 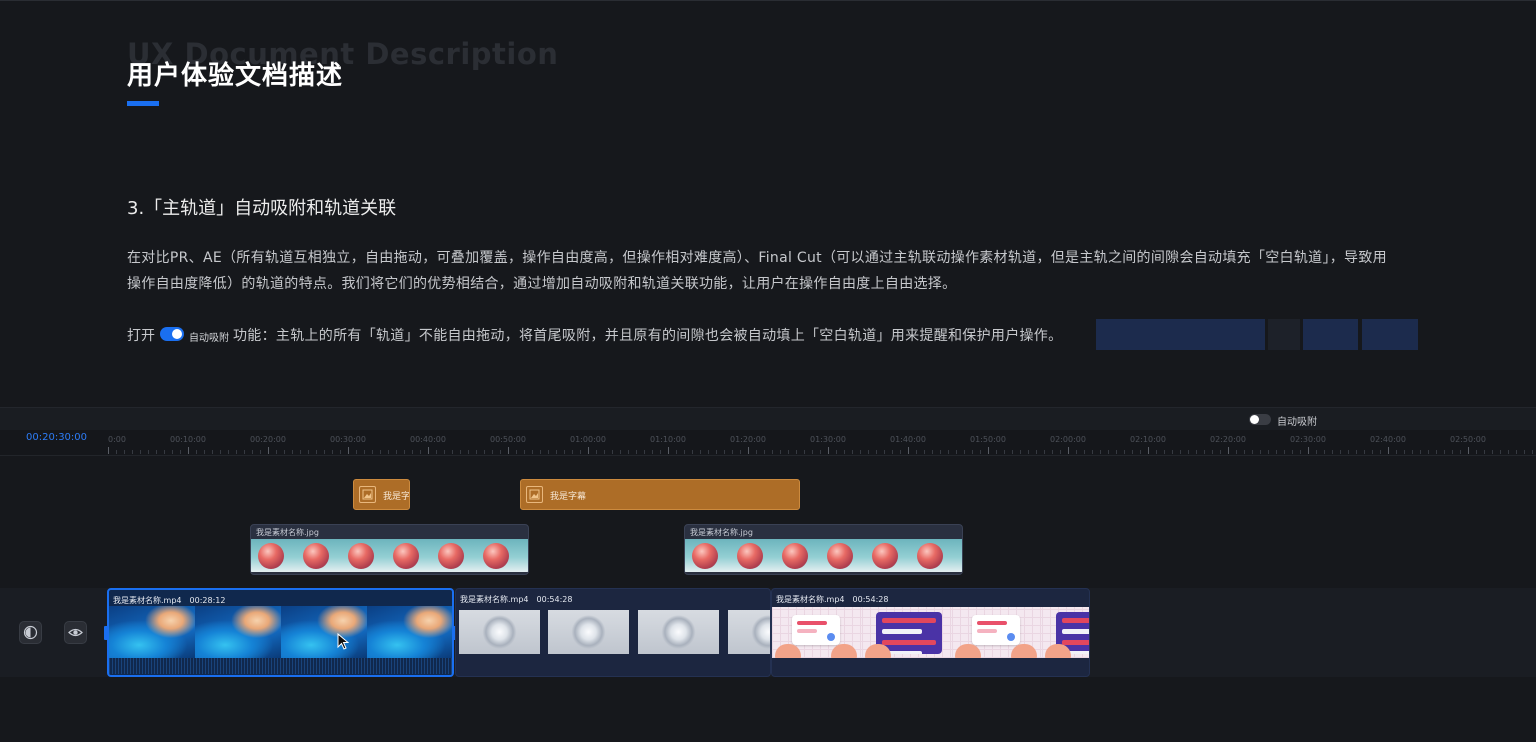 I want to click on ruler-tick-label: 00:10:00, so click(x=188, y=439).